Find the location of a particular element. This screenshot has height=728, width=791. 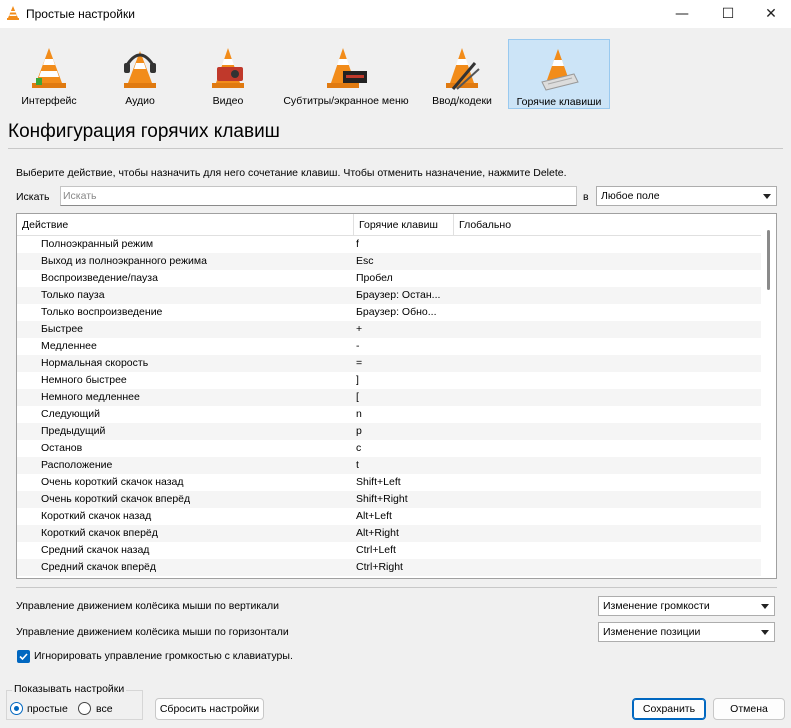

table-row: Очень короткий скачок вперёд Shift+Right is located at coordinates (389, 499).